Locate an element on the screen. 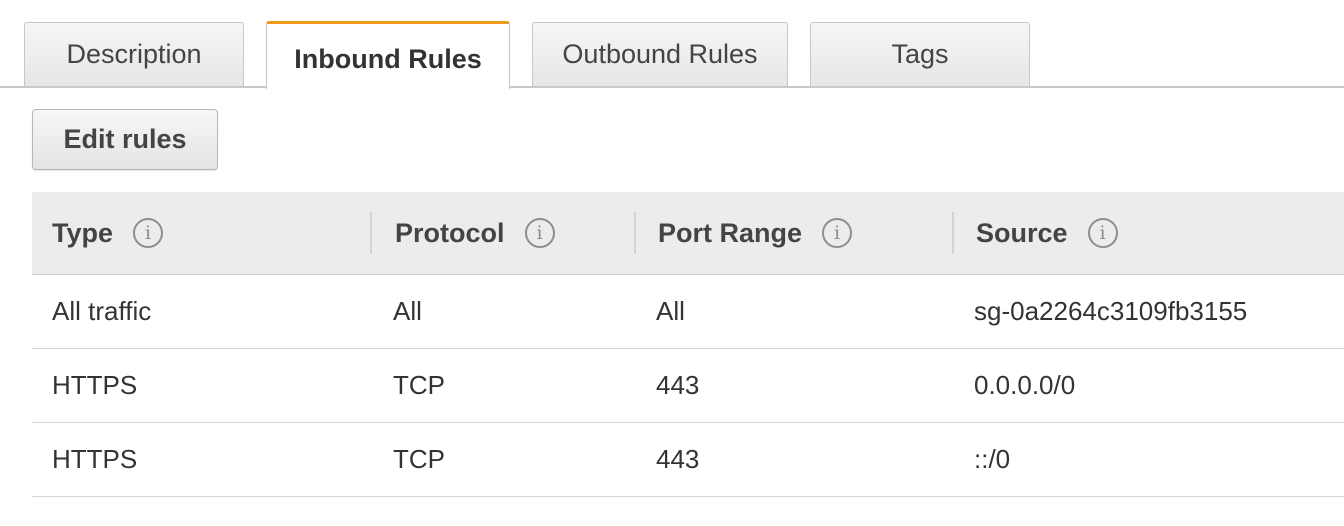  column-header-label: Protocol is located at coordinates (450, 232).